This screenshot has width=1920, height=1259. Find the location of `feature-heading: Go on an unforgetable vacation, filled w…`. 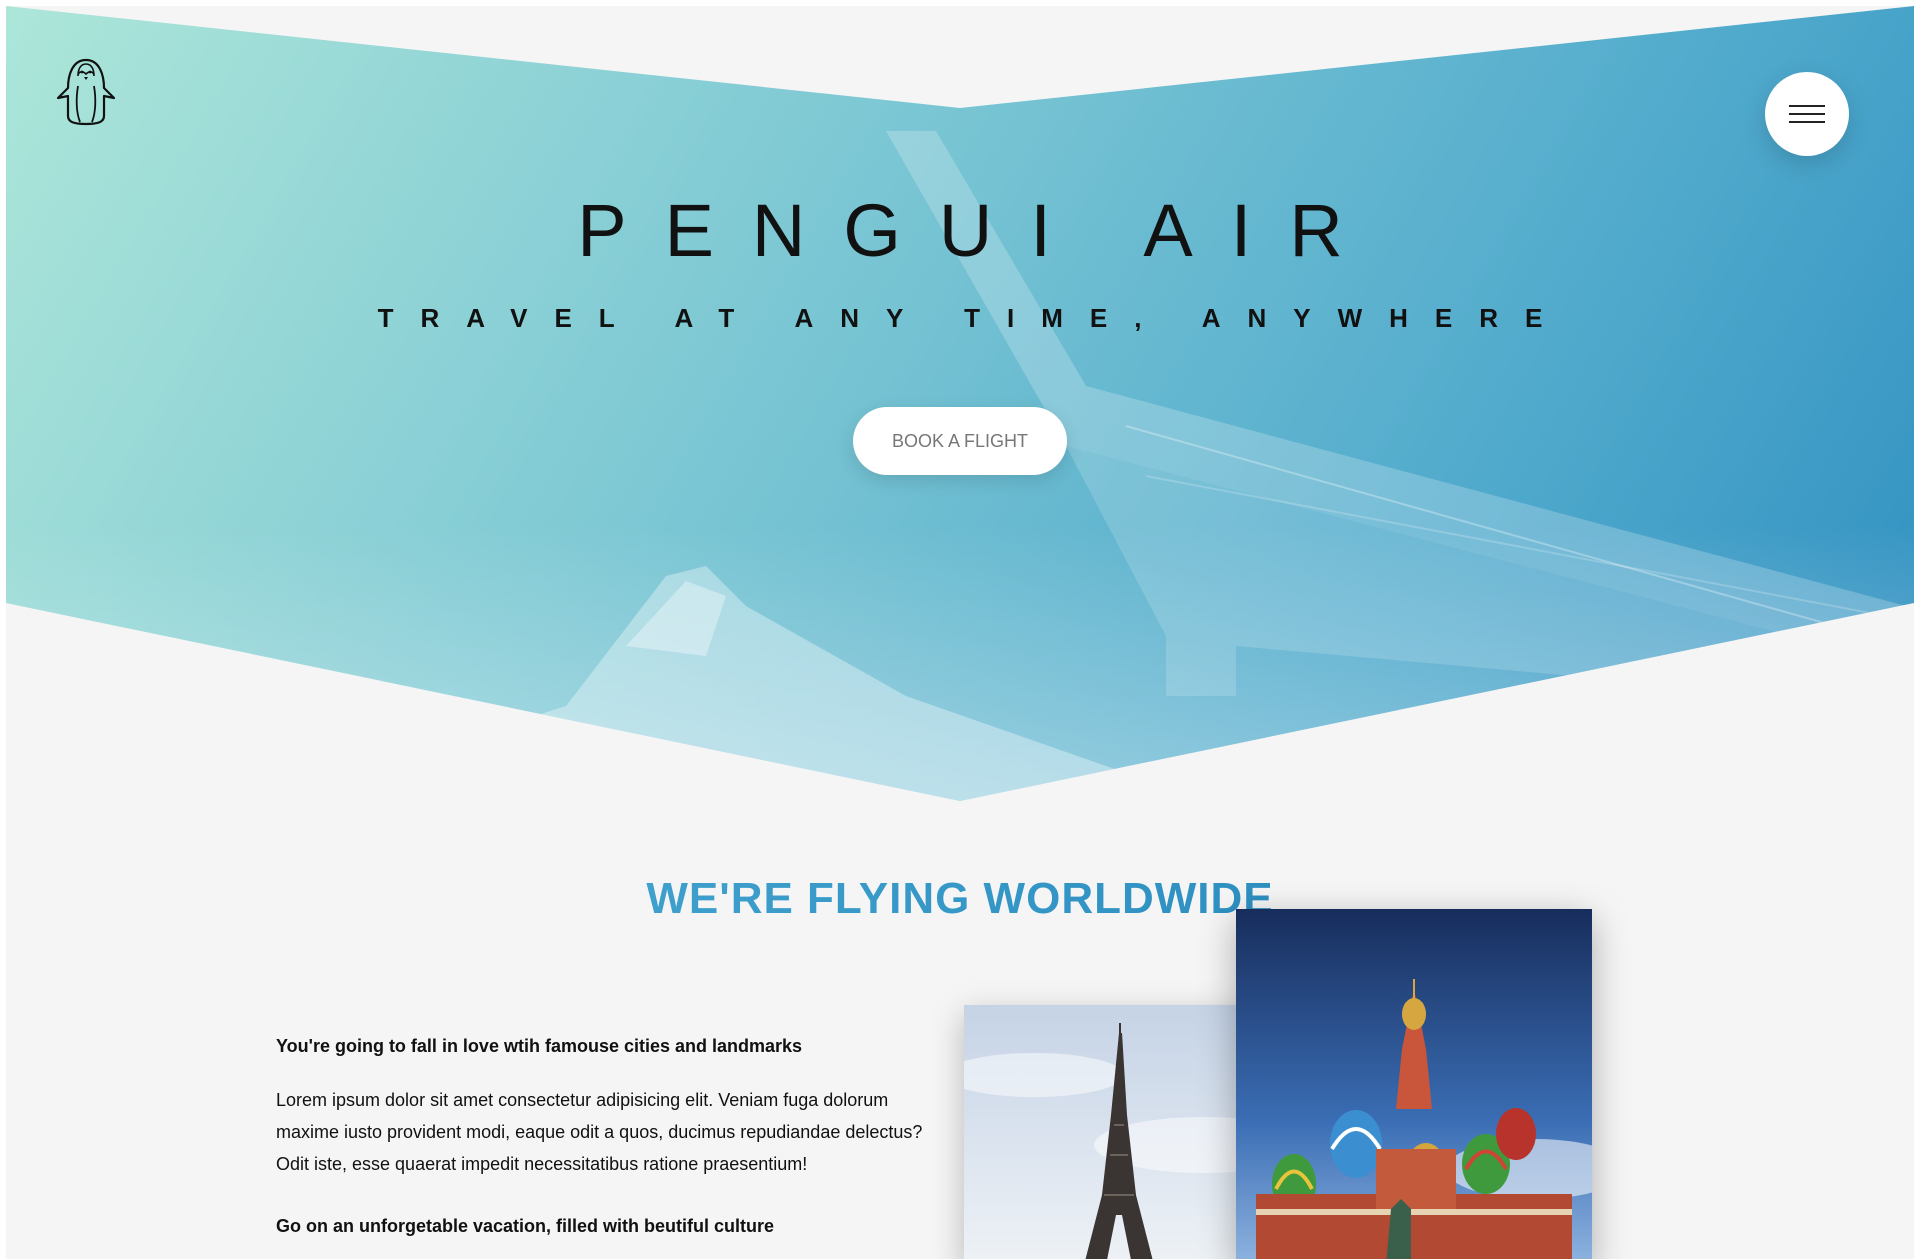

feature-heading: Go on an unforgetable vacation, filled w… is located at coordinates (525, 1226).